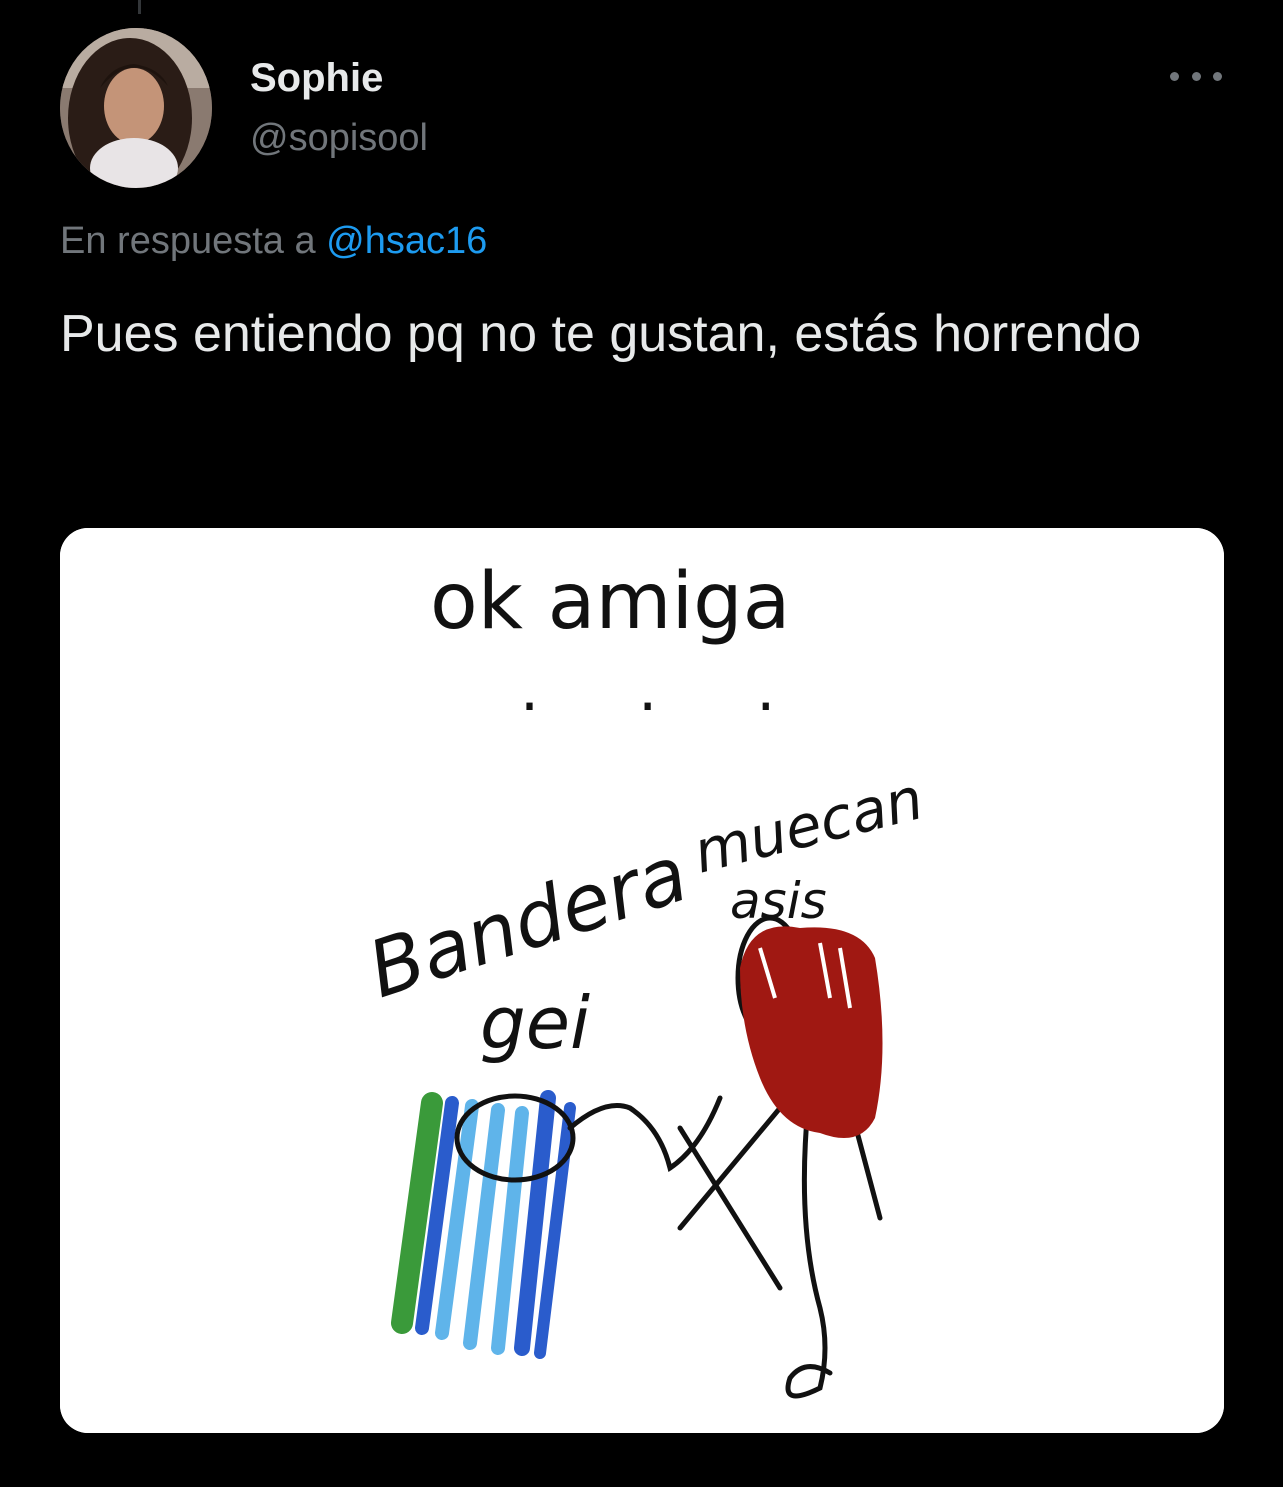 The height and width of the screenshot is (1487, 1283). I want to click on caption-ok-amiga: ok amiga, so click(610, 602).